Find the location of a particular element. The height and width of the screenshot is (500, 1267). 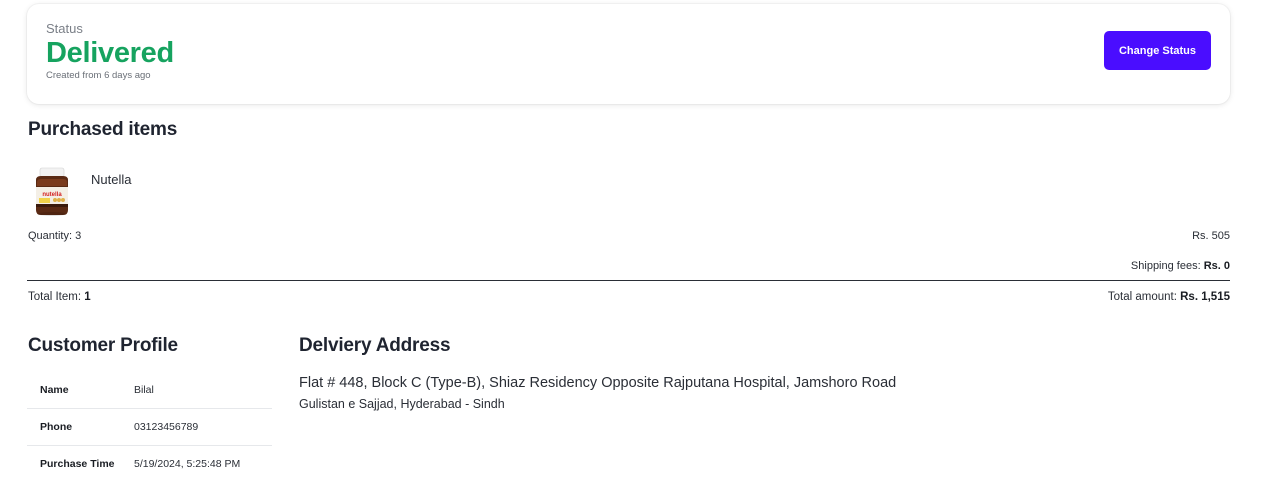

status-value: Delivered is located at coordinates (110, 53).